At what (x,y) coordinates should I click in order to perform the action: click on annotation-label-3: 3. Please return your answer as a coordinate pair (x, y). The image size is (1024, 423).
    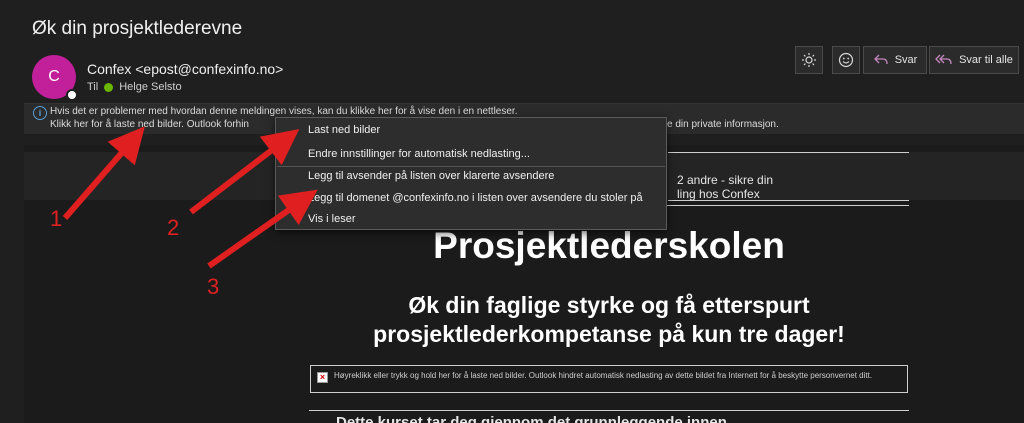
    Looking at the image, I should click on (213, 286).